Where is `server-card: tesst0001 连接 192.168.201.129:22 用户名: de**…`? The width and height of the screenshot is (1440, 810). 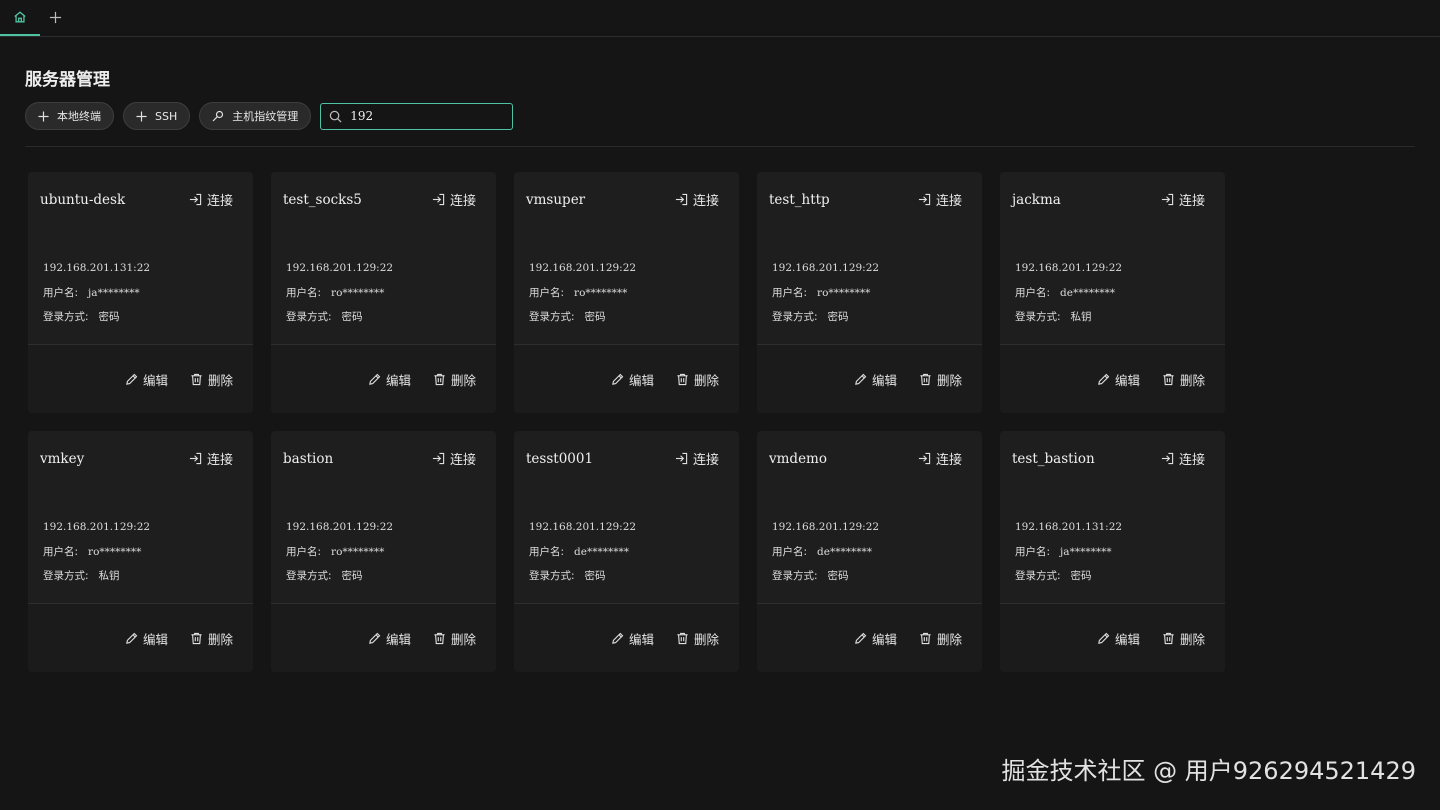
server-card: tesst0001 连接 192.168.201.129:22 用户名: de**… is located at coordinates (626, 551).